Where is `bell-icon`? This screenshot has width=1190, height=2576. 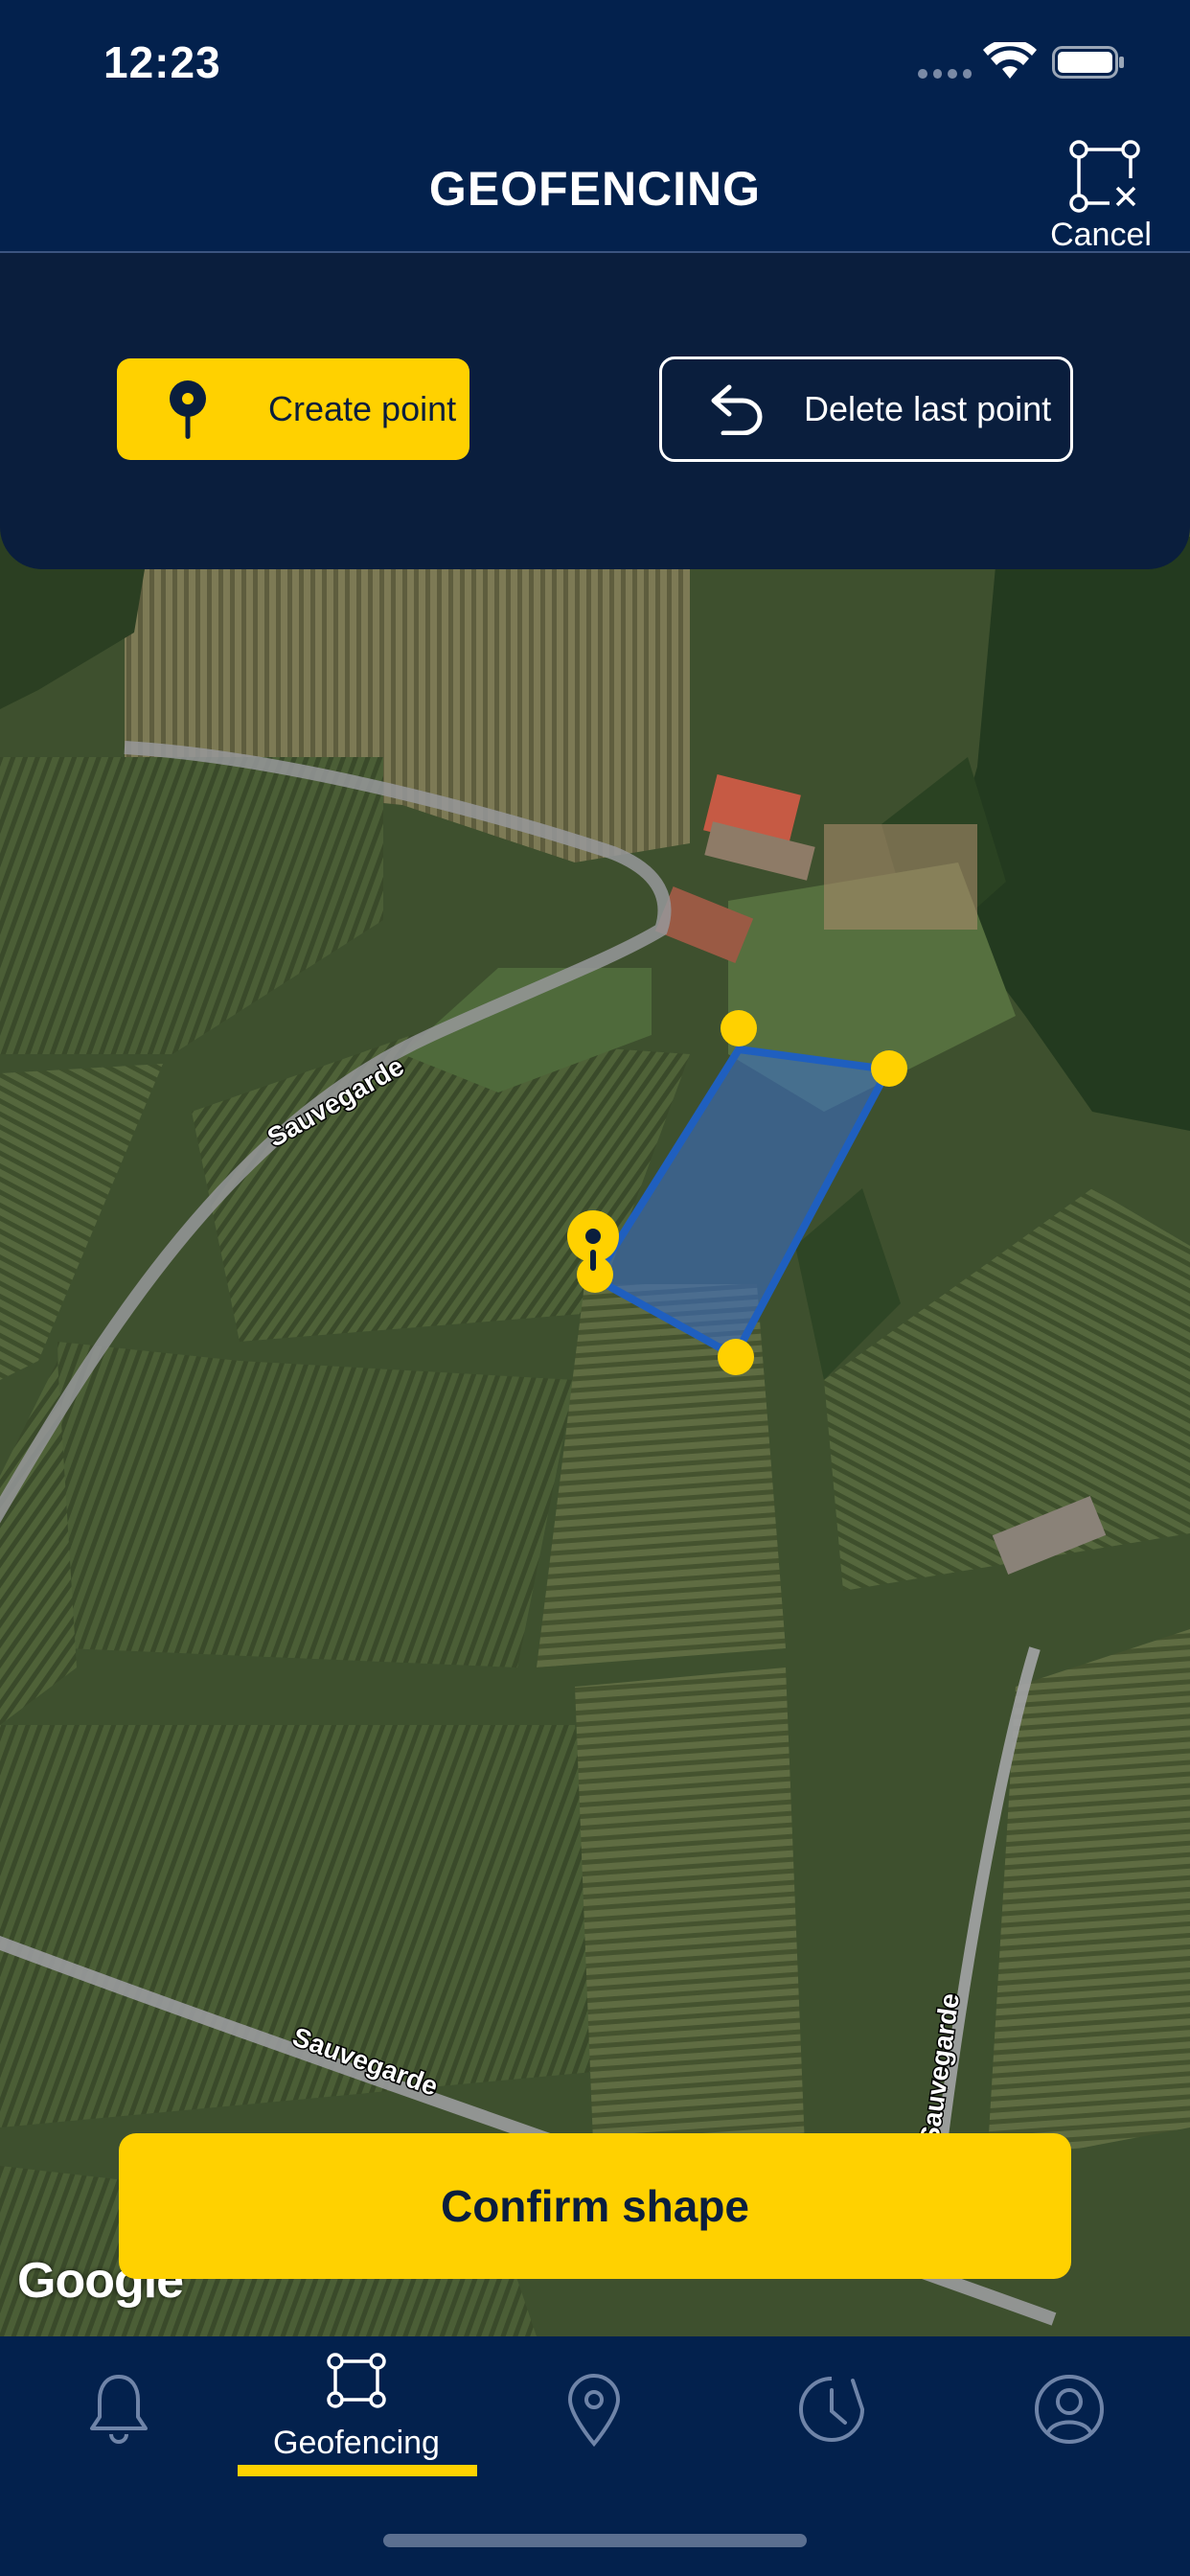 bell-icon is located at coordinates (119, 2409).